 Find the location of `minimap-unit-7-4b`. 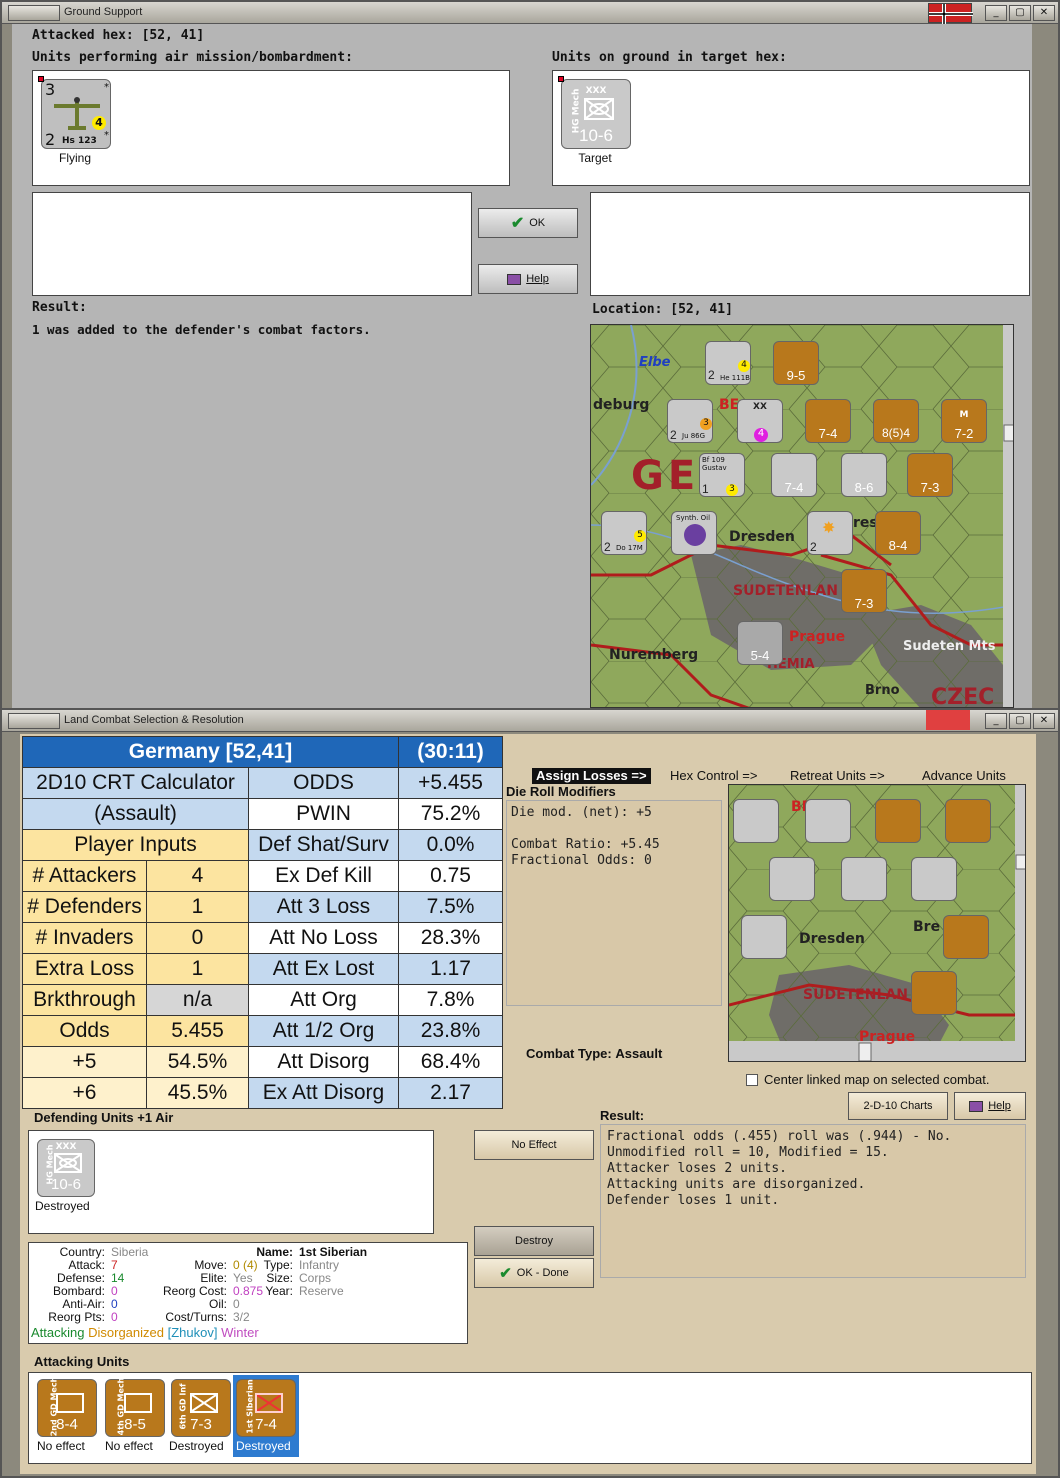

minimap-unit-7-4b is located at coordinates (864, 879).